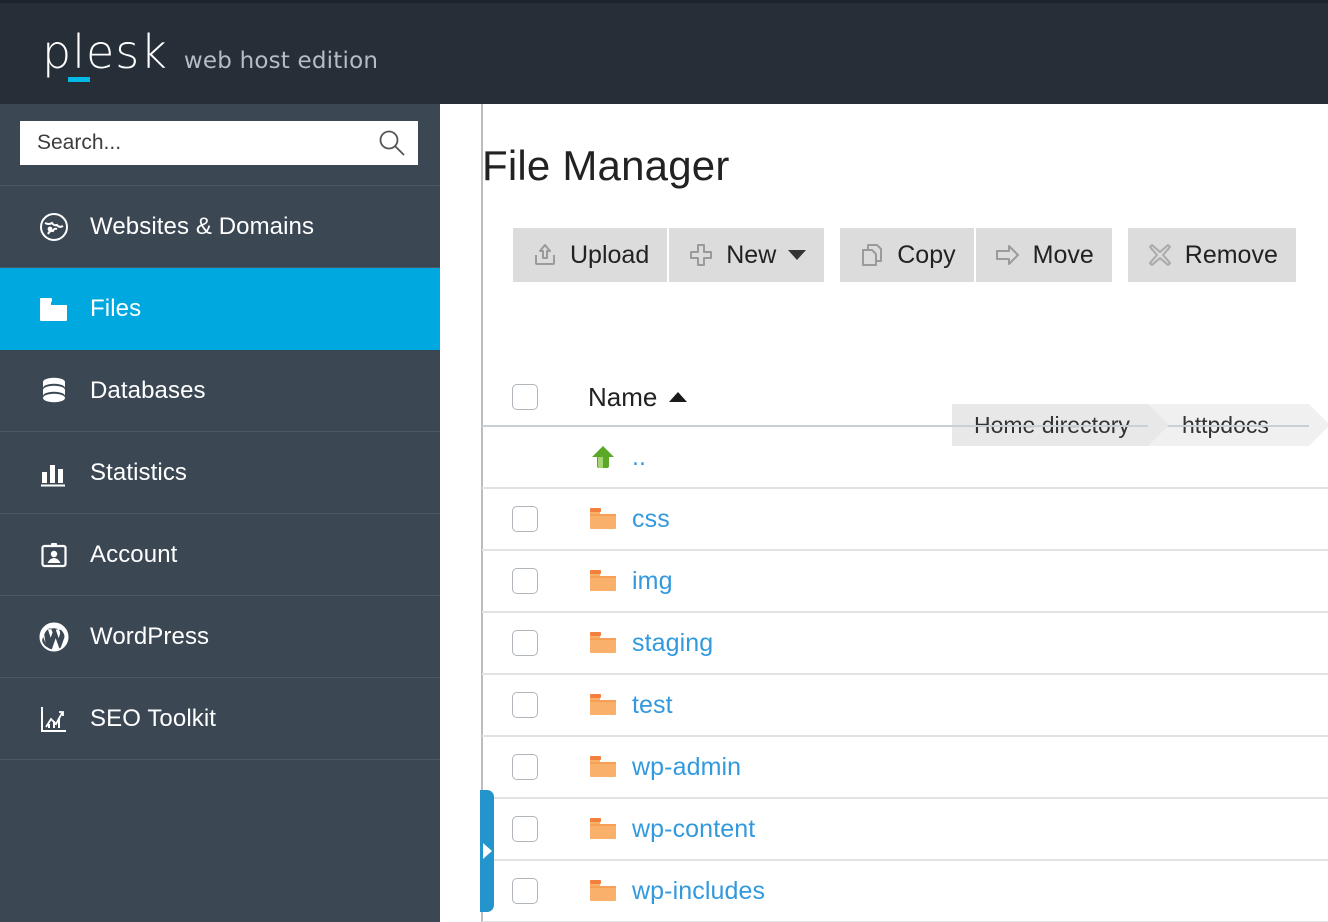 The height and width of the screenshot is (922, 1328). I want to click on sidebar-empty-space, so click(220, 841).